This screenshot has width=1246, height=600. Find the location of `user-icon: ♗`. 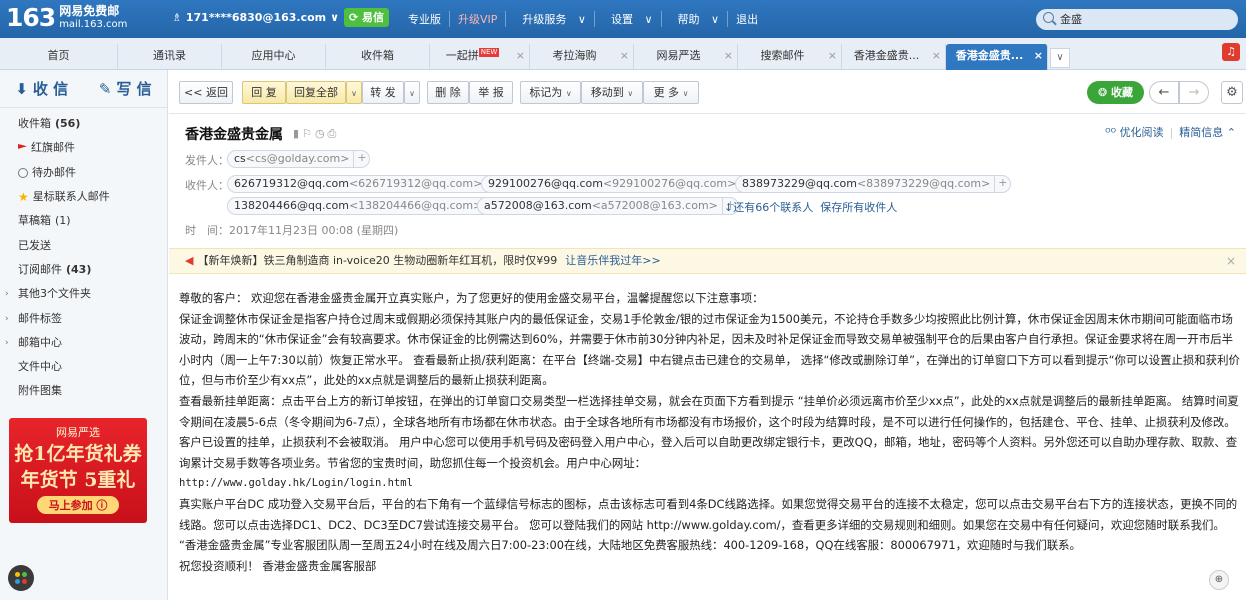

user-icon: ♗ is located at coordinates (177, 17).